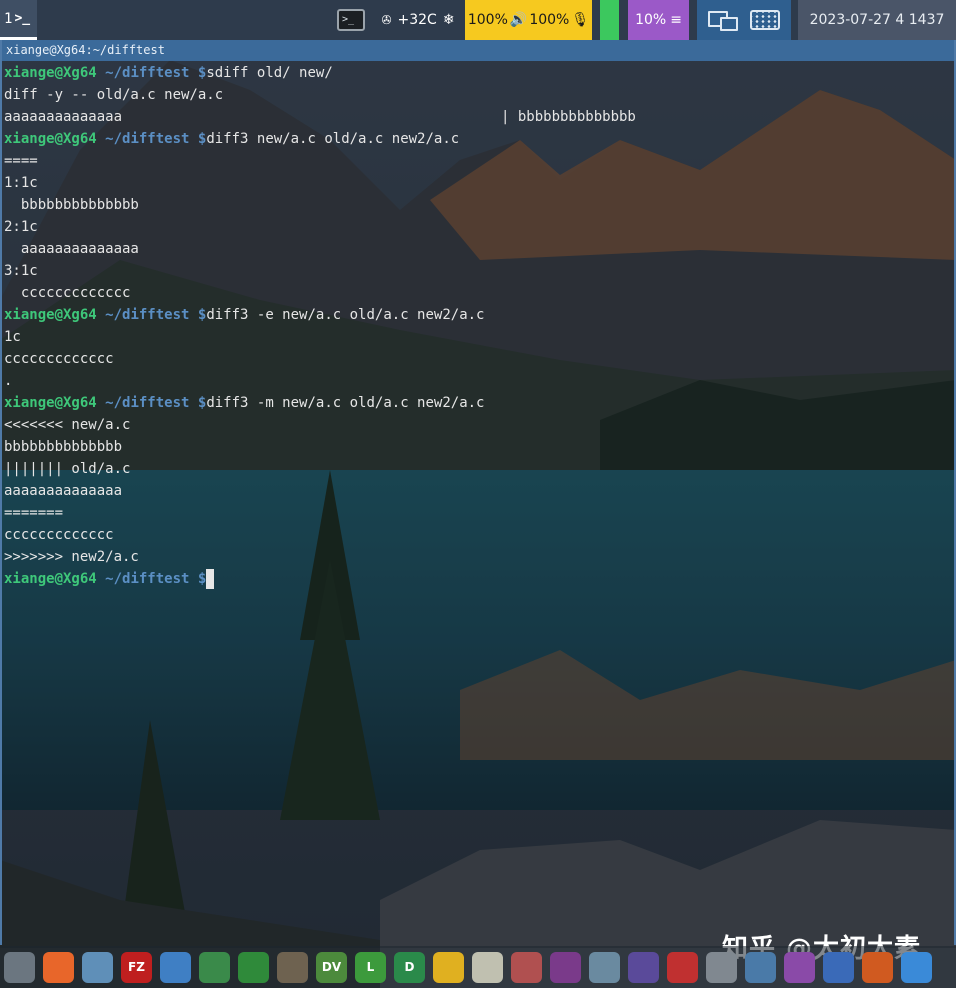 Image resolution: width=956 pixels, height=988 pixels. I want to click on output-text: ., so click(8, 381).